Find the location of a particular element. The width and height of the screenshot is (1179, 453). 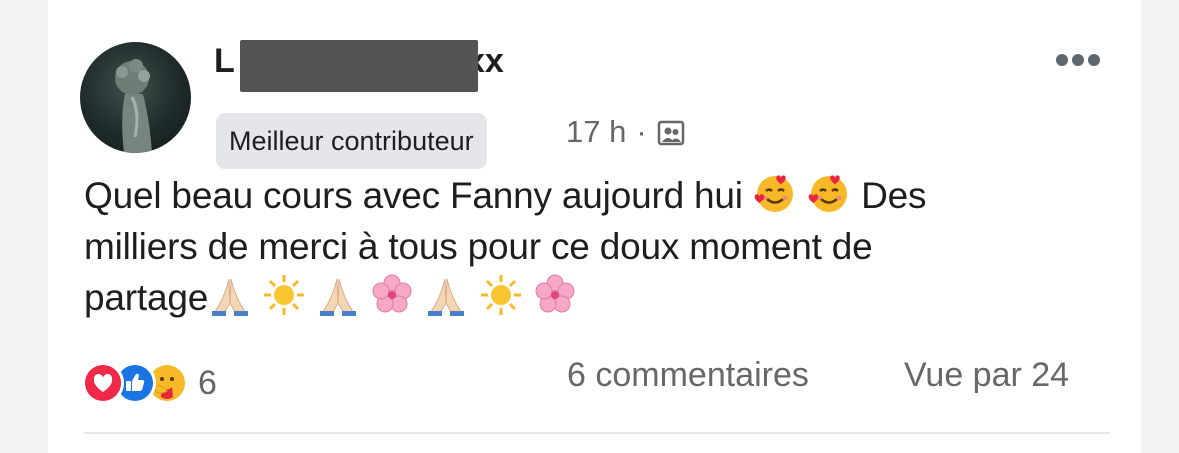

background-right-edge is located at coordinates (1160, 226).